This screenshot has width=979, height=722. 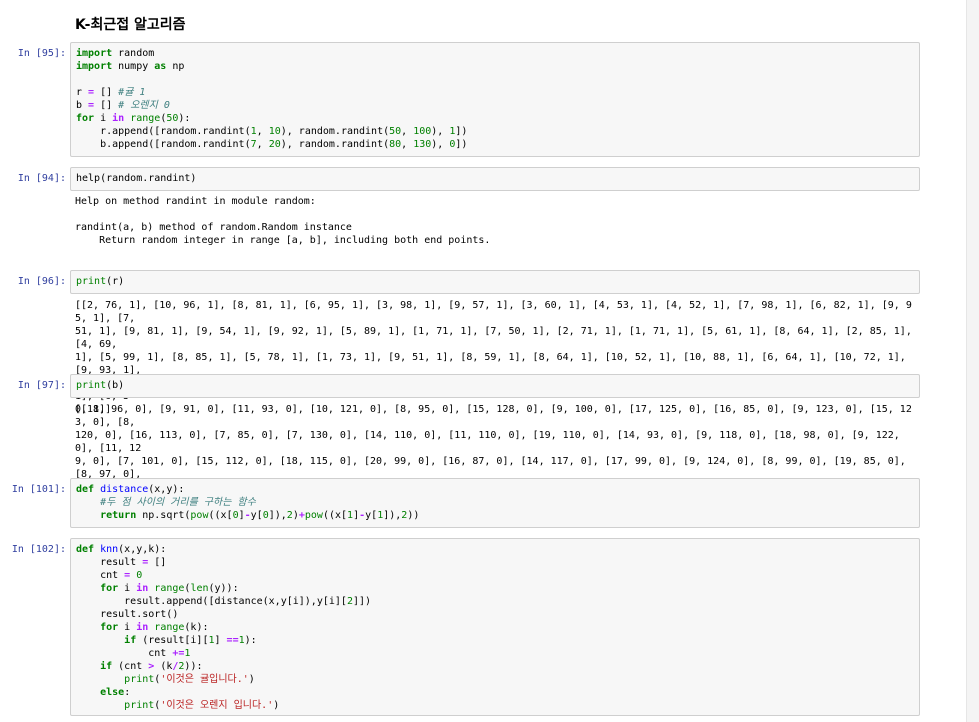 What do you see at coordinates (972, 361) in the screenshot?
I see `vertical-scrollbar` at bounding box center [972, 361].